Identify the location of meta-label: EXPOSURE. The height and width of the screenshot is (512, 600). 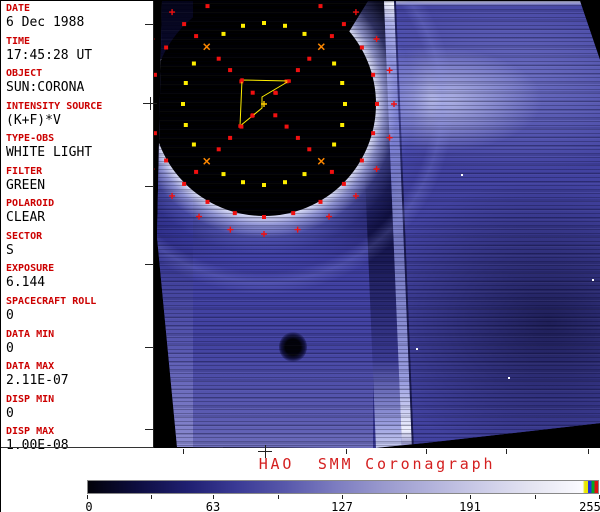
(30, 269).